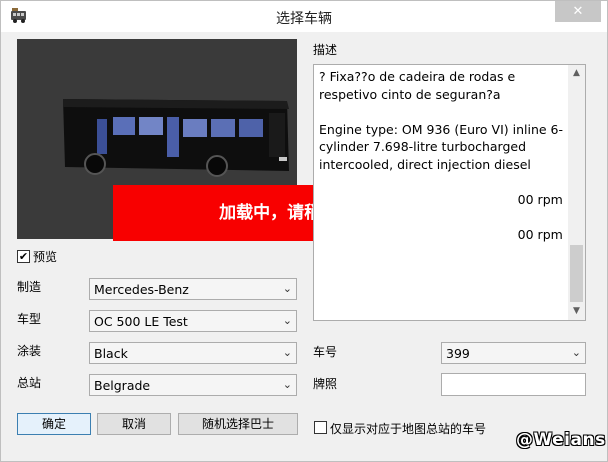 This screenshot has width=608, height=462. What do you see at coordinates (29, 287) in the screenshot?
I see `manufacturer-label: 制造` at bounding box center [29, 287].